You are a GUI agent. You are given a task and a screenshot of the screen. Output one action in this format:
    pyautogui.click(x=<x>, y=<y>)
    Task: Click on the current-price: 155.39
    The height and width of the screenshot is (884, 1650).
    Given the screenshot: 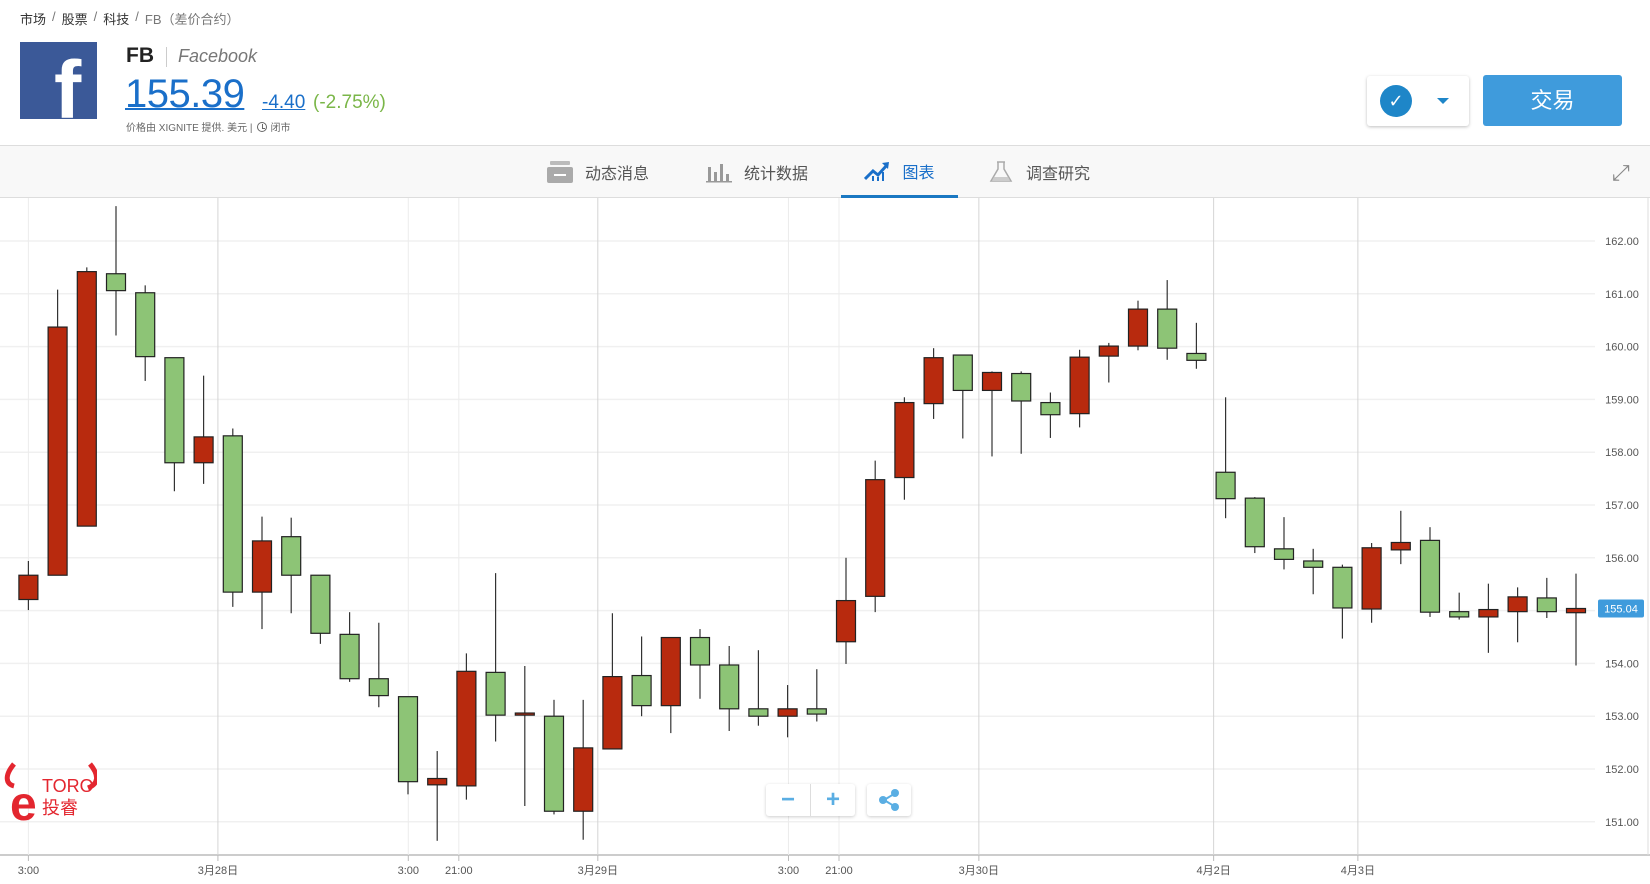 What is the action you would take?
    pyautogui.click(x=185, y=94)
    